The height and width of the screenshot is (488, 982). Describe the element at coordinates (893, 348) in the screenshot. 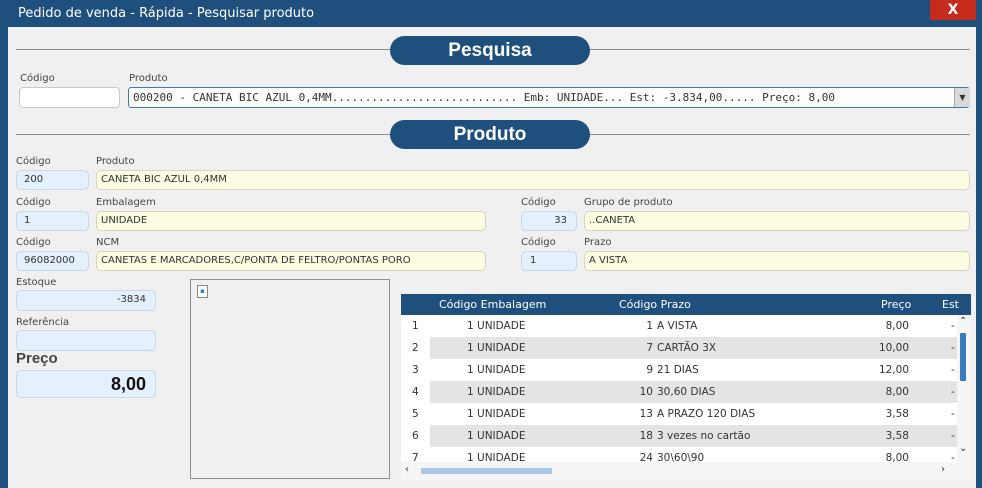

I see `cell-preco: 10,00` at that location.